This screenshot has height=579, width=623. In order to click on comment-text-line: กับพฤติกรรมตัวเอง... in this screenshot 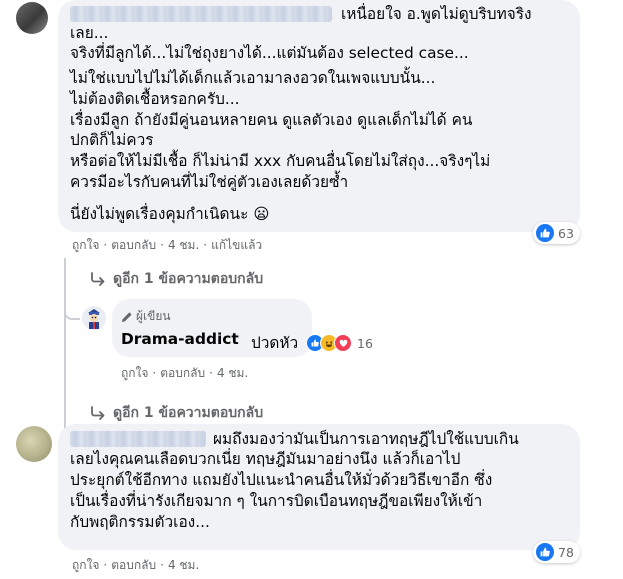, I will do `click(140, 522)`.